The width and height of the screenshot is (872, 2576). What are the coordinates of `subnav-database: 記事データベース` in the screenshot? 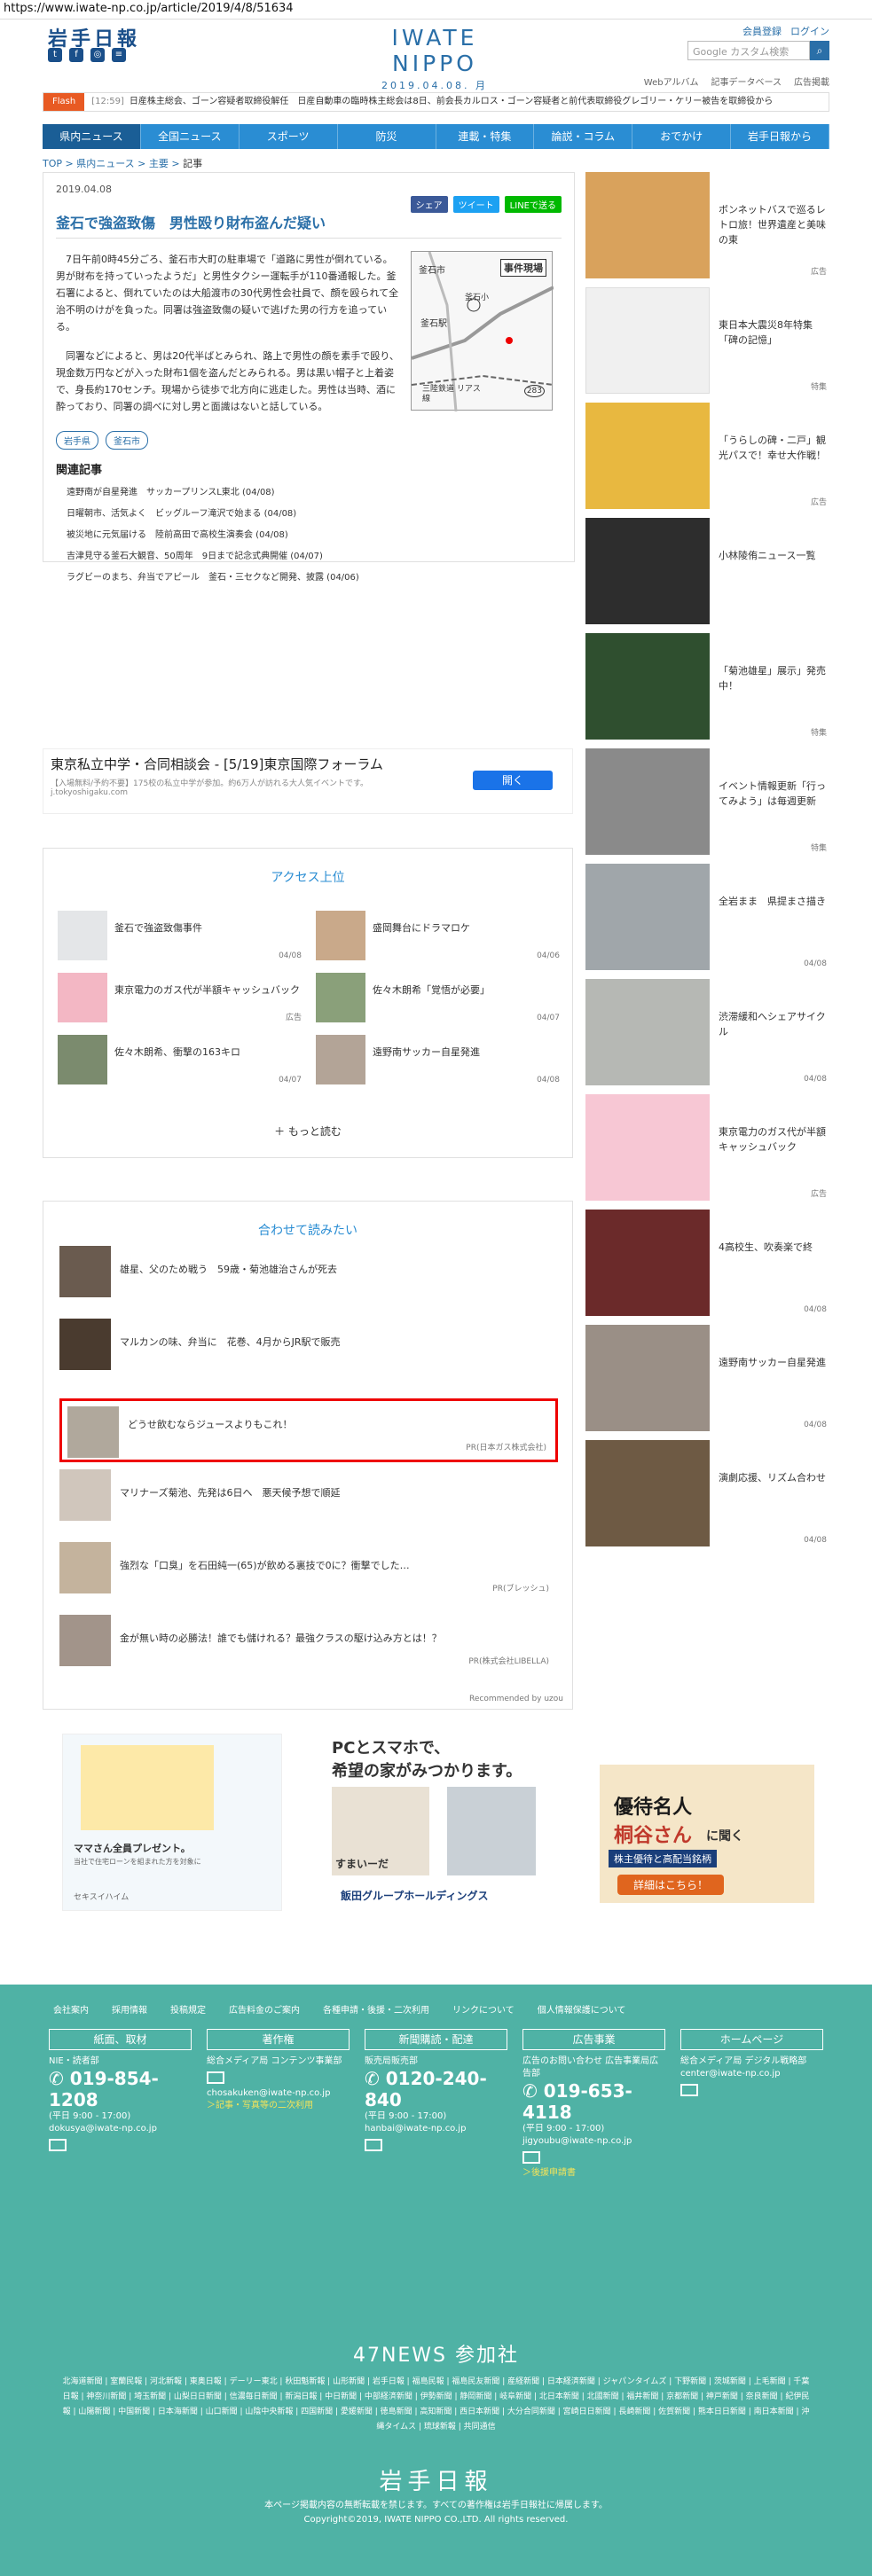 It's located at (746, 81).